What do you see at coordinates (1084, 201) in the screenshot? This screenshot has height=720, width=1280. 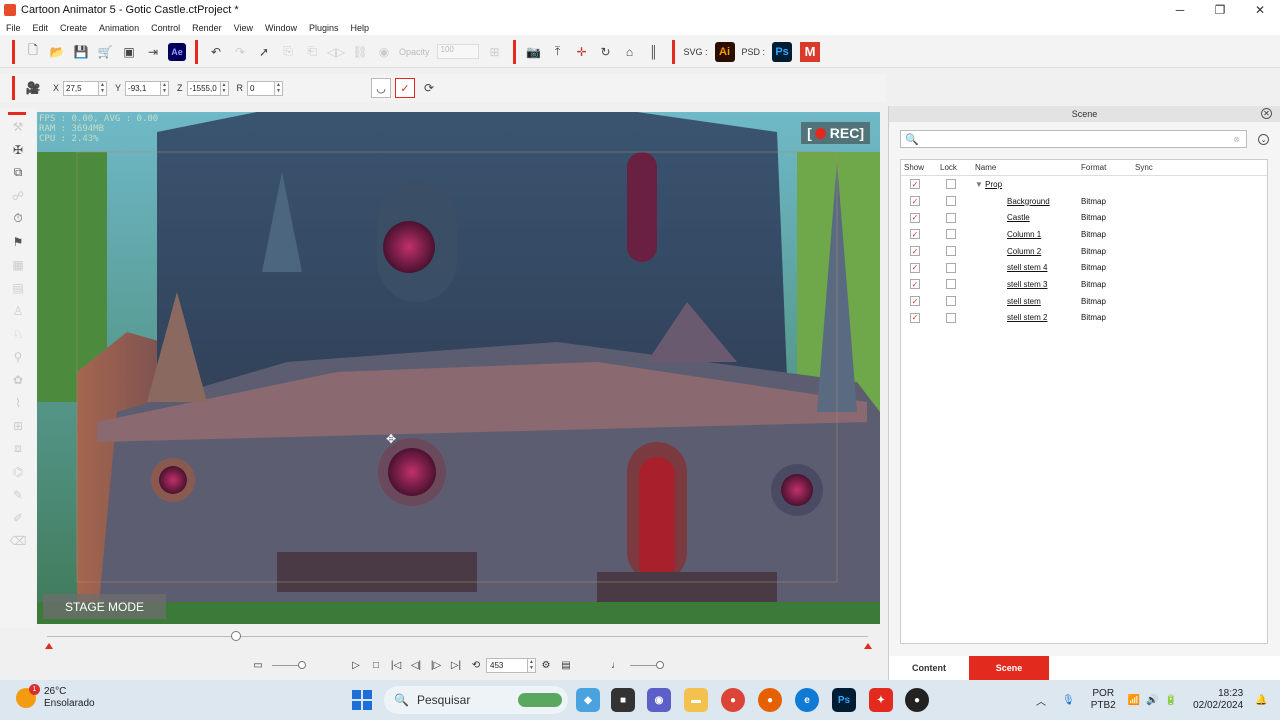 I see `scene-item-row: ✓ ✓ Background Bitmap` at bounding box center [1084, 201].